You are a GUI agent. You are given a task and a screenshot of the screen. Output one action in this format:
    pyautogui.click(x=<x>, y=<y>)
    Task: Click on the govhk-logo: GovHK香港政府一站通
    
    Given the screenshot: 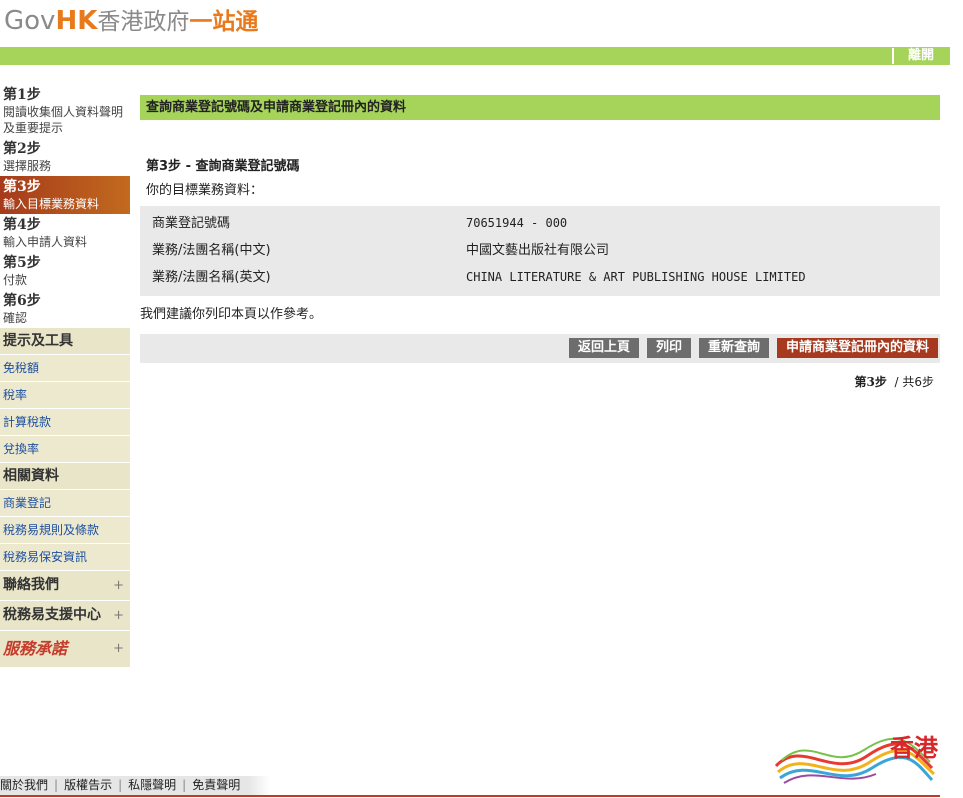 What is the action you would take?
    pyautogui.click(x=131, y=21)
    